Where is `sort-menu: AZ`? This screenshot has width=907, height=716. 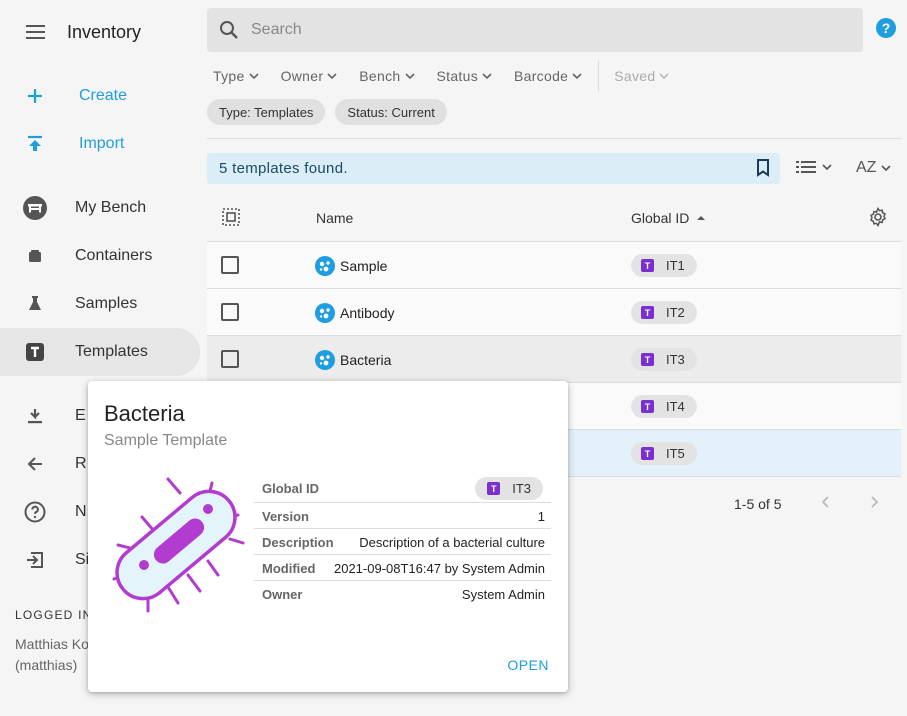
sort-menu: AZ is located at coordinates (874, 168).